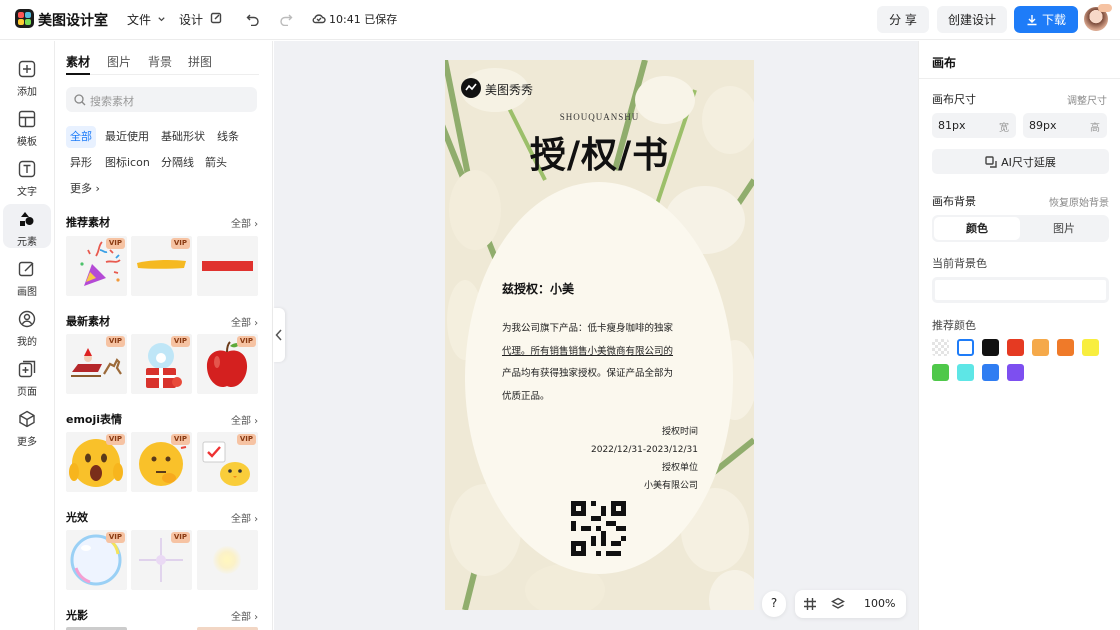 The height and width of the screenshot is (630, 1120). Describe the element at coordinates (1015, 372) in the screenshot. I see `color-swatch-purple` at that location.